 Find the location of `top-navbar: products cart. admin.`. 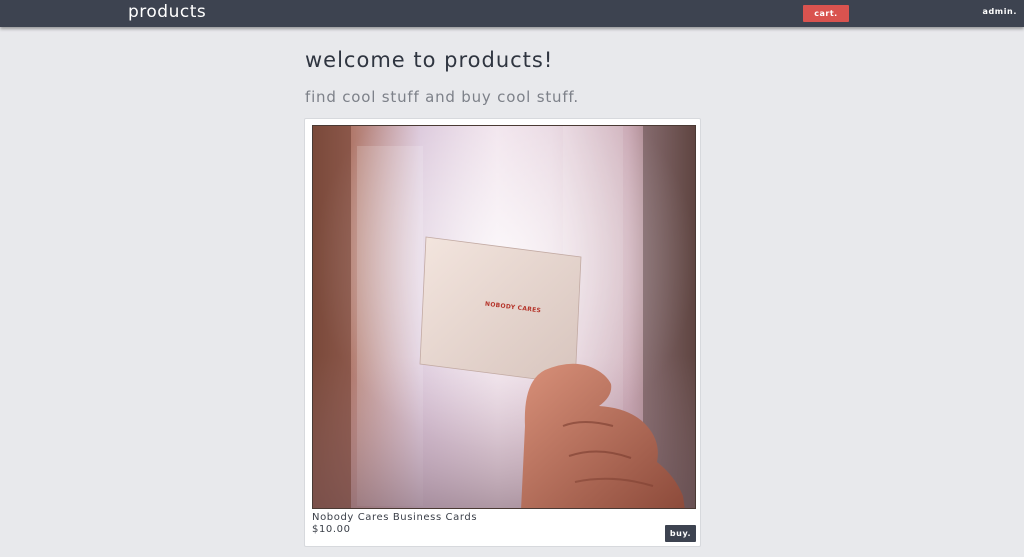

top-navbar: products cart. admin. is located at coordinates (512, 13).